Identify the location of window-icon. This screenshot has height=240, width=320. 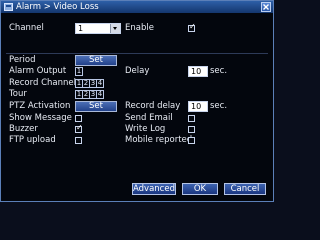
(8, 7).